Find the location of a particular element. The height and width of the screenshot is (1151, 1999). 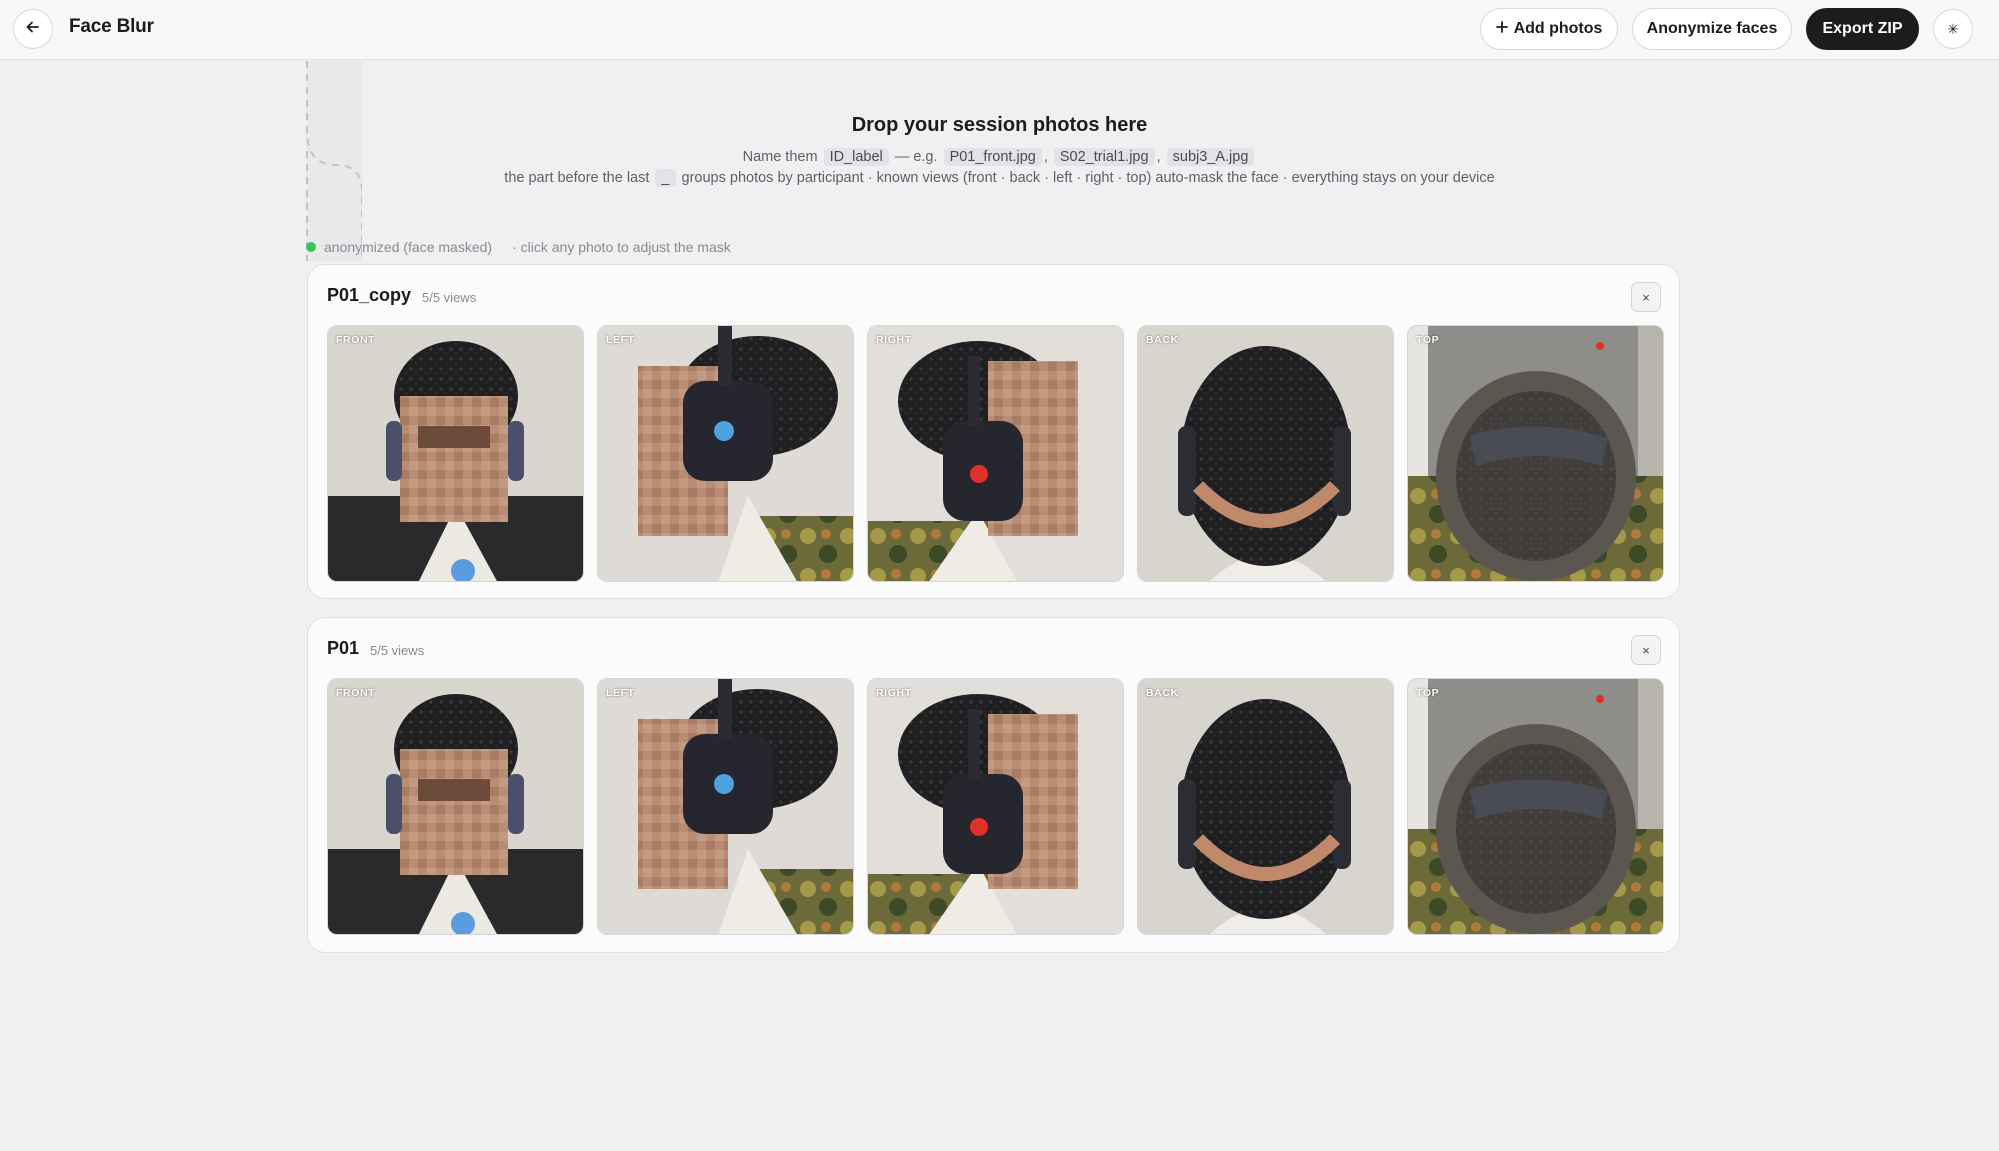

back-button is located at coordinates (33, 29).